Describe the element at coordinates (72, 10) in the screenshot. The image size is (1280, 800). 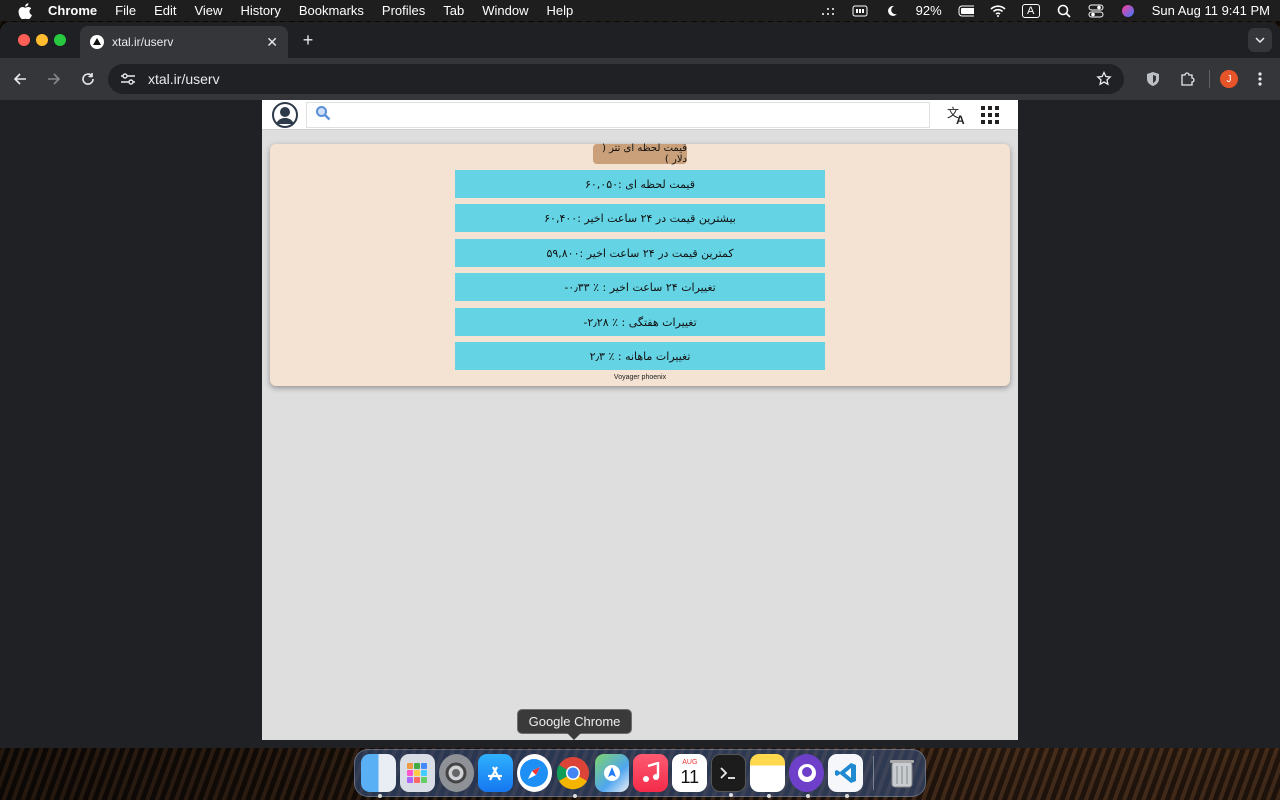
I see `menu-app-chrome: Chrome` at that location.